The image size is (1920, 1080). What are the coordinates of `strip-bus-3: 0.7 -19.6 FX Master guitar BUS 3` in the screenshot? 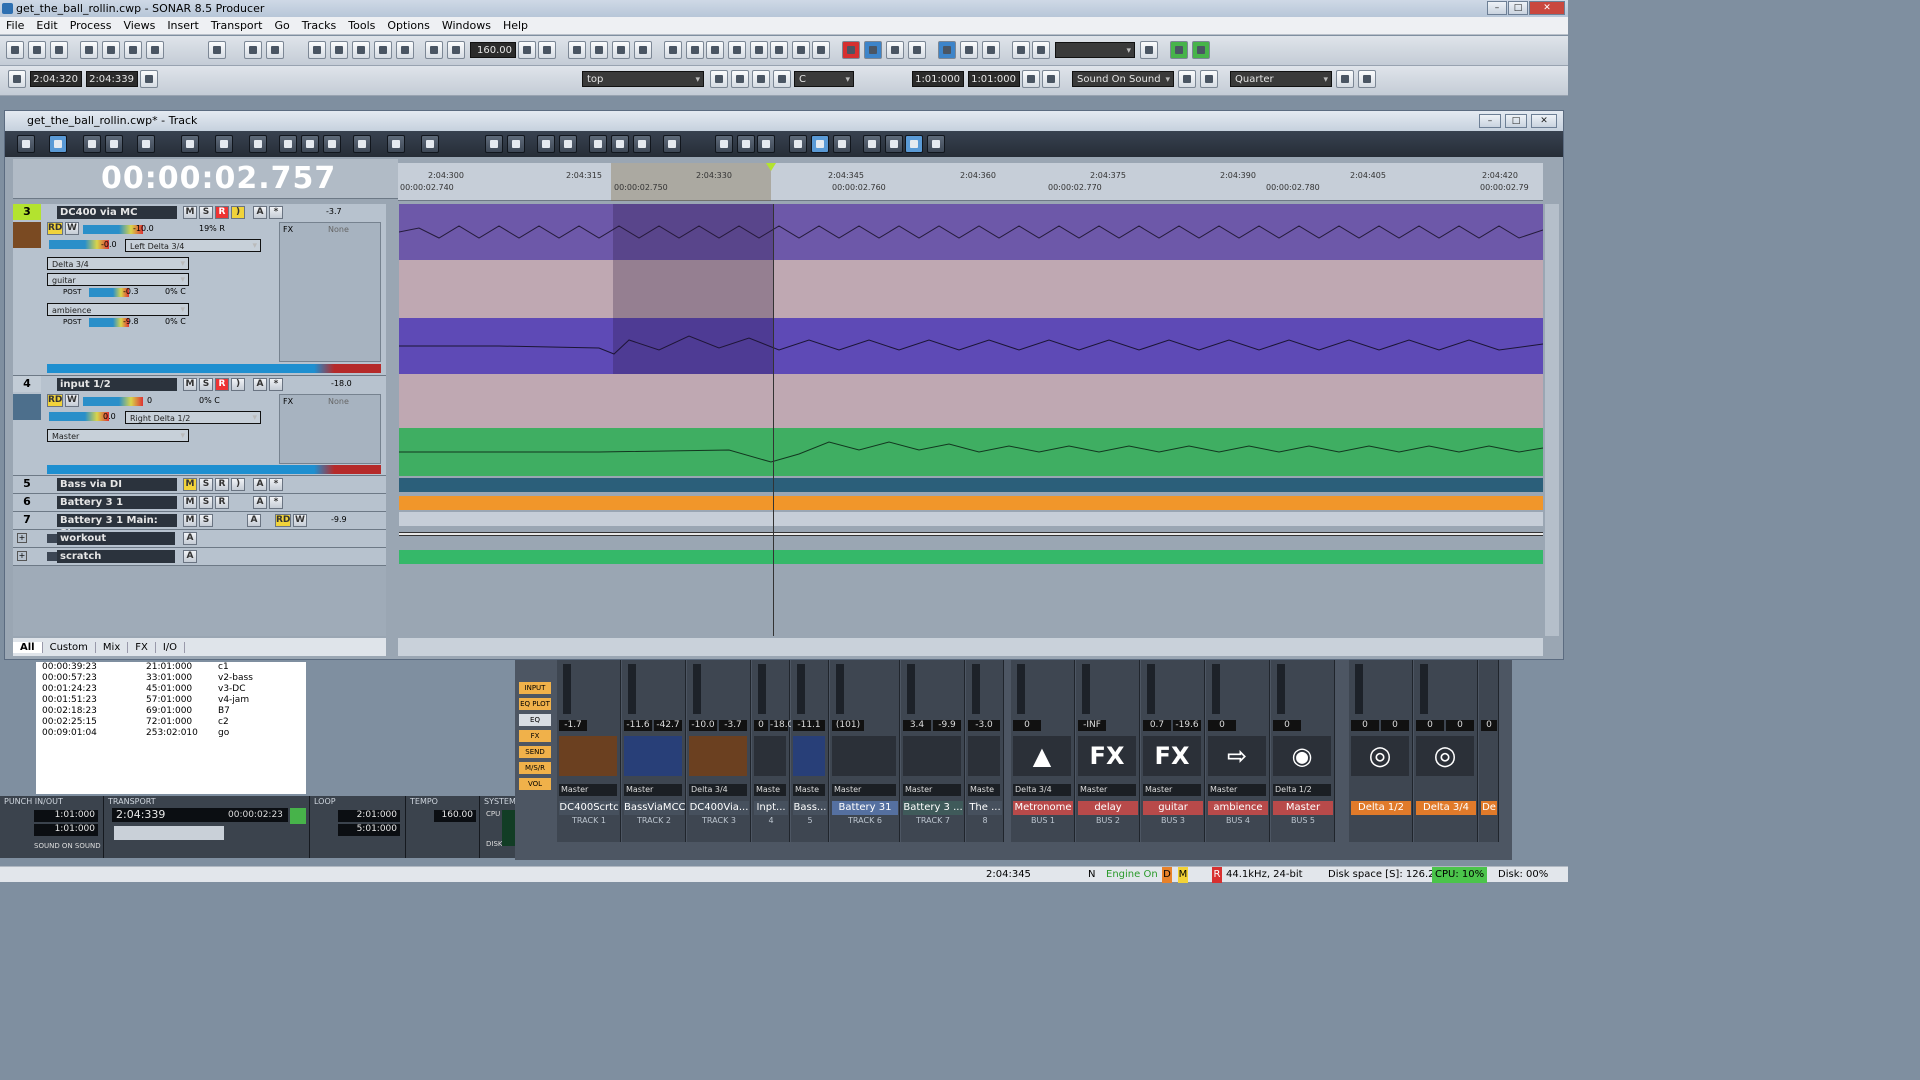 It's located at (1173, 751).